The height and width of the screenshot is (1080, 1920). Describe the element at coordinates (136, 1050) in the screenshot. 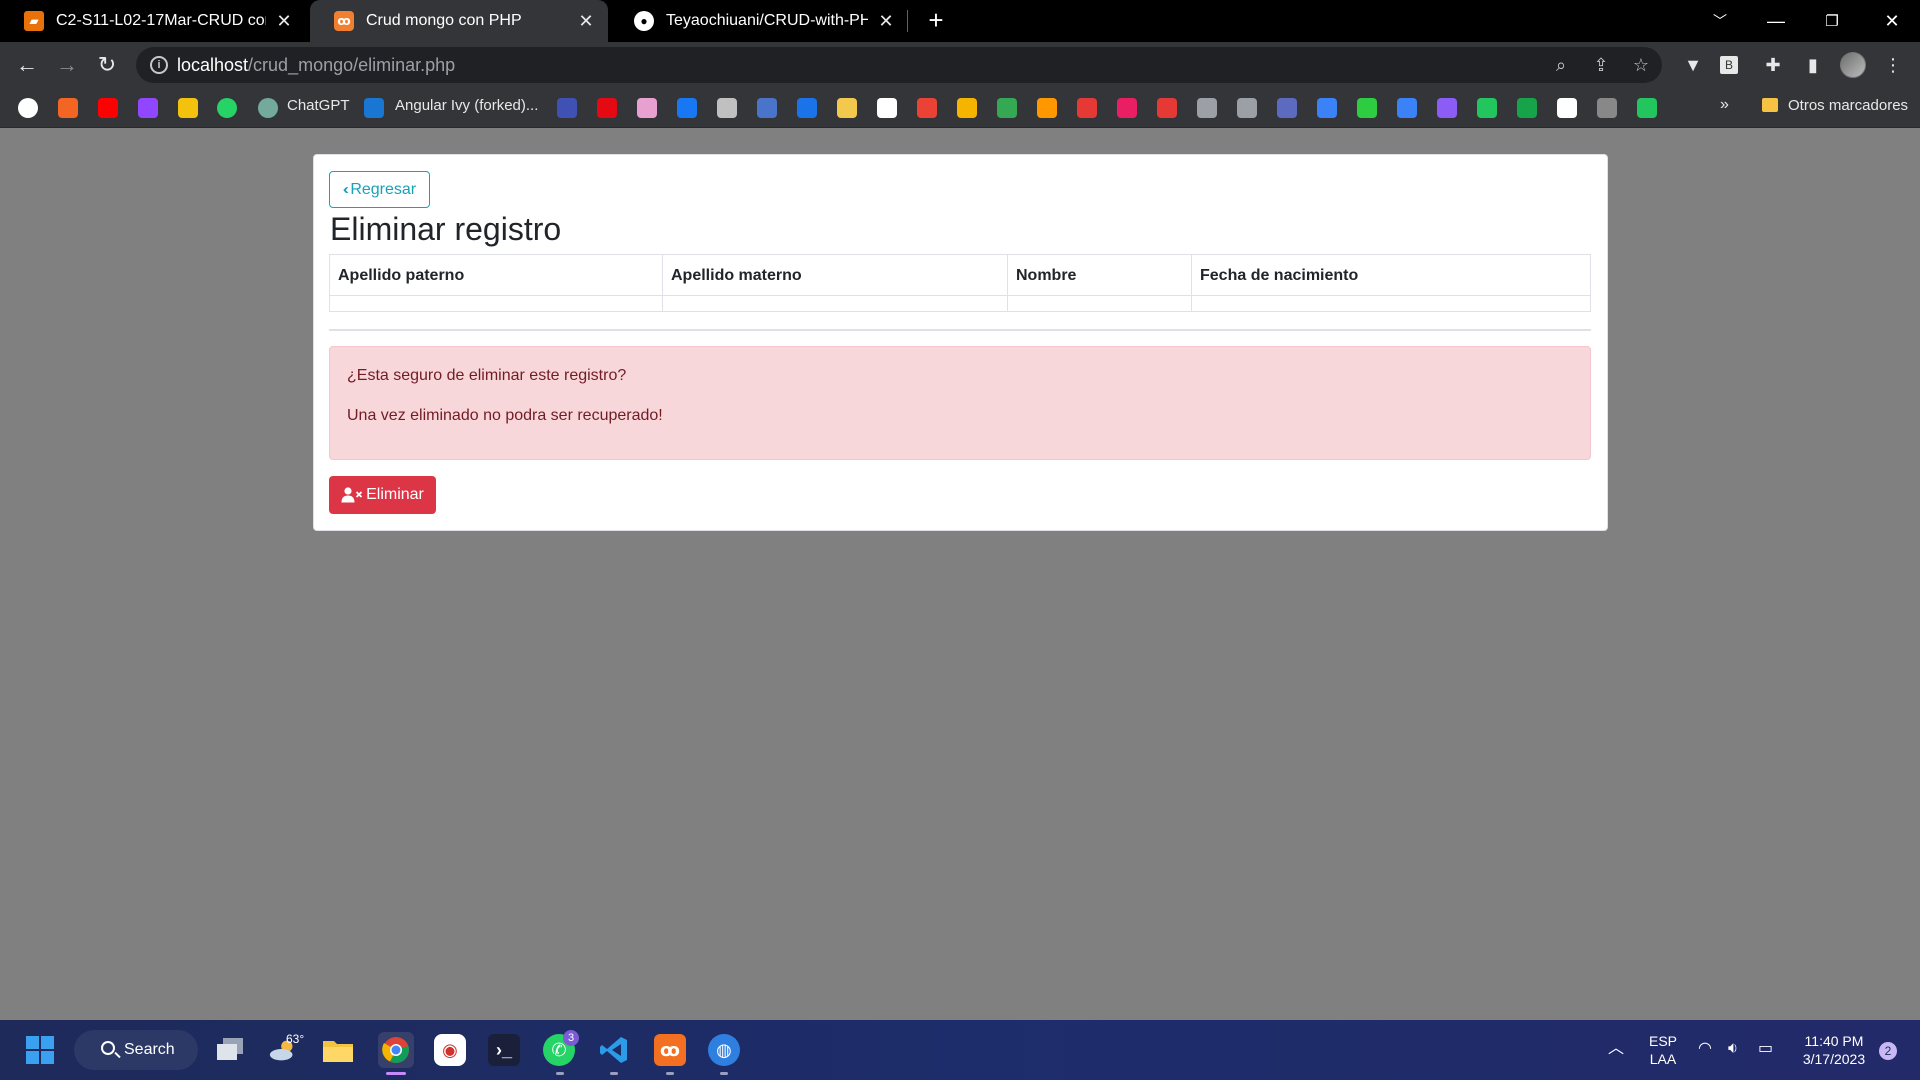

I see `taskbar-search: Search` at that location.